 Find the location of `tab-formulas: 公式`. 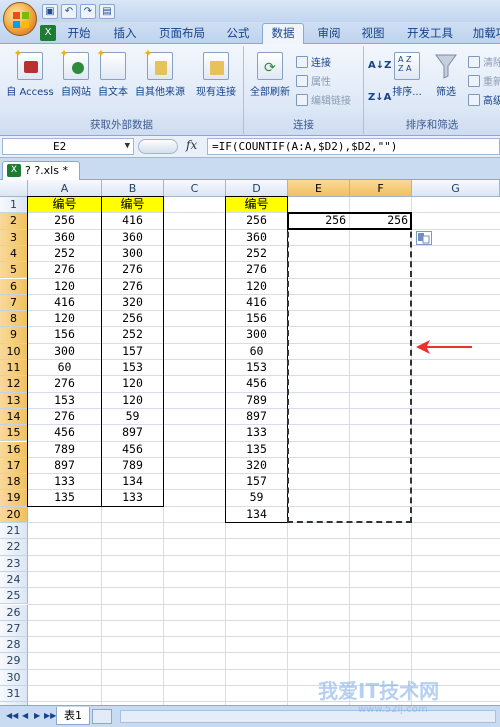

tab-formulas: 公式 is located at coordinates (238, 34).